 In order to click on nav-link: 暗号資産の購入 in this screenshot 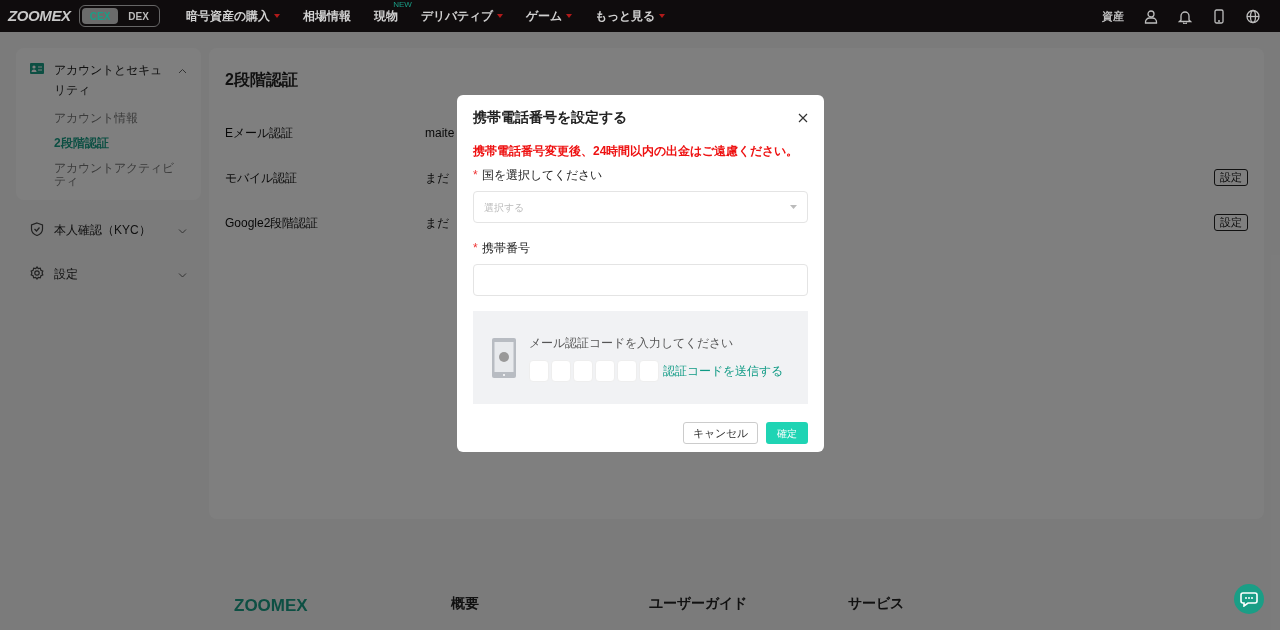, I will do `click(227, 16)`.